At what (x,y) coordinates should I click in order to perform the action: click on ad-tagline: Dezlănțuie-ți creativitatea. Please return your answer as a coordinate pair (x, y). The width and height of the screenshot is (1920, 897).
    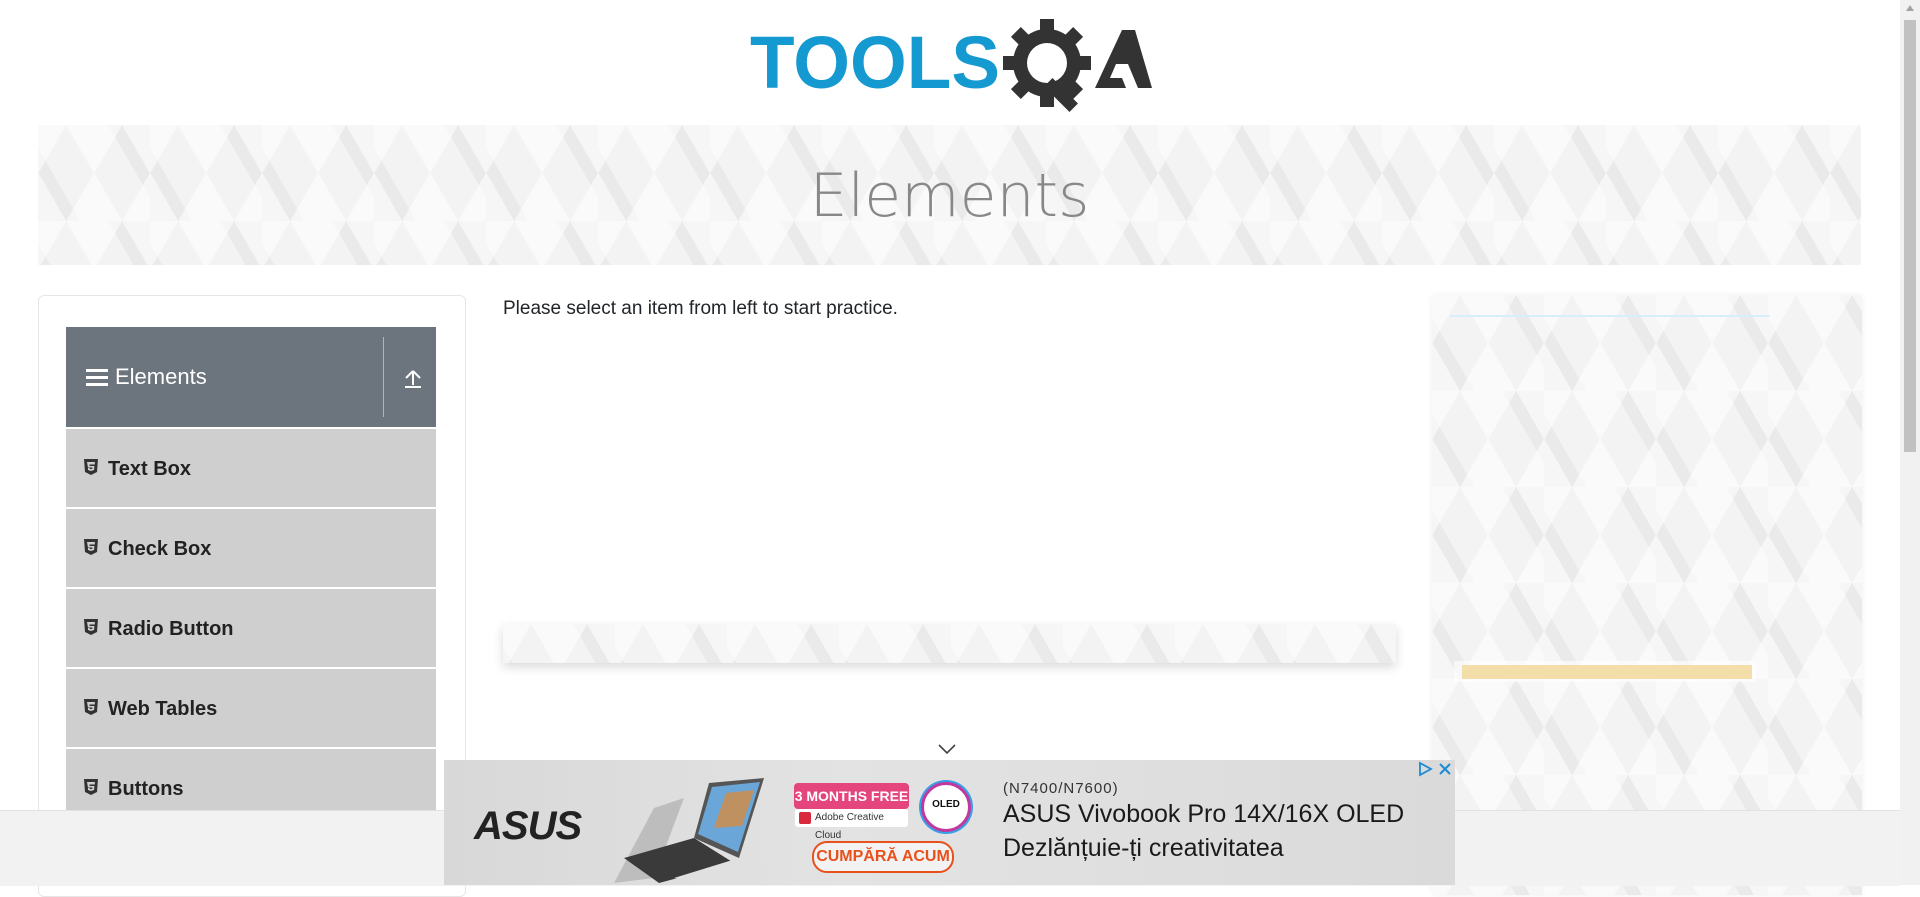
    Looking at the image, I should click on (1143, 848).